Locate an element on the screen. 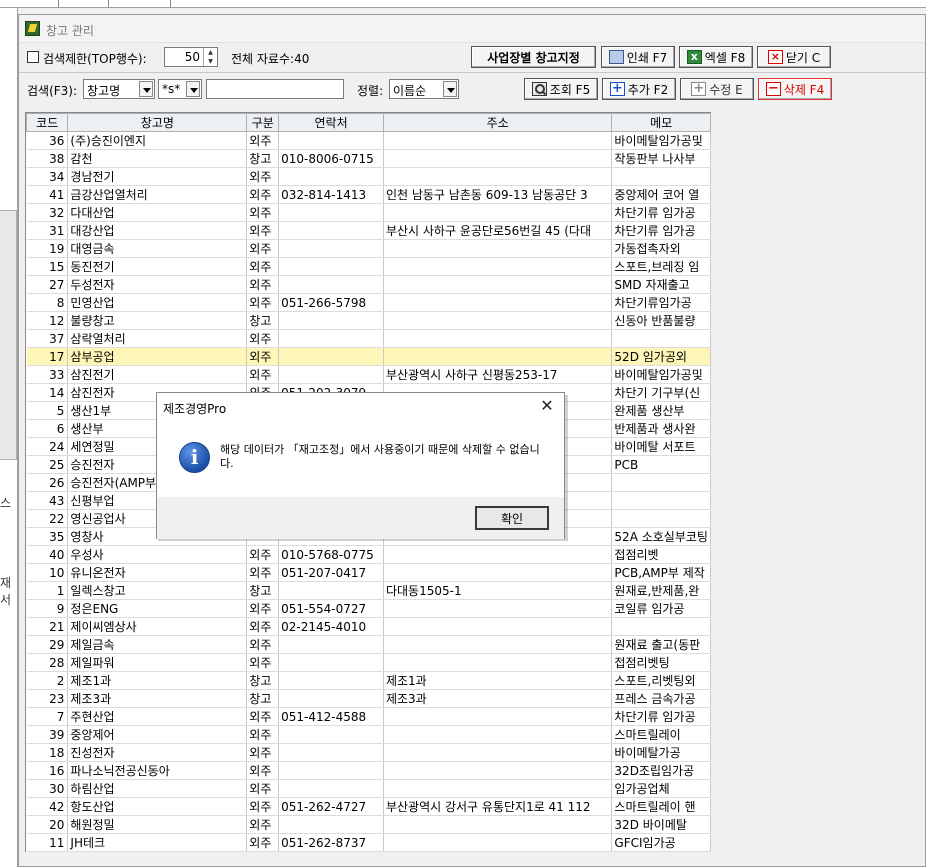 The image size is (926, 867). cell-code: 37 is located at coordinates (47, 338).